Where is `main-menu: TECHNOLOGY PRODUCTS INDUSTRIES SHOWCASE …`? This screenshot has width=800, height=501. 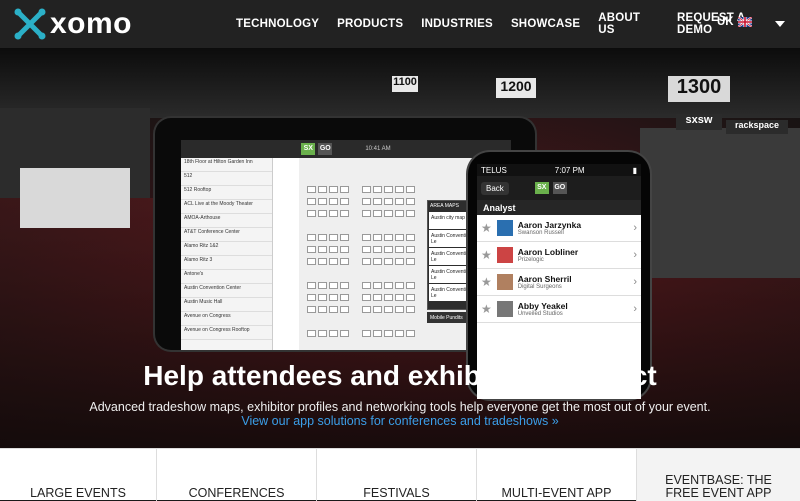
main-menu: TECHNOLOGY PRODUCTS INDUSTRIES SHOWCASE … is located at coordinates (518, 24).